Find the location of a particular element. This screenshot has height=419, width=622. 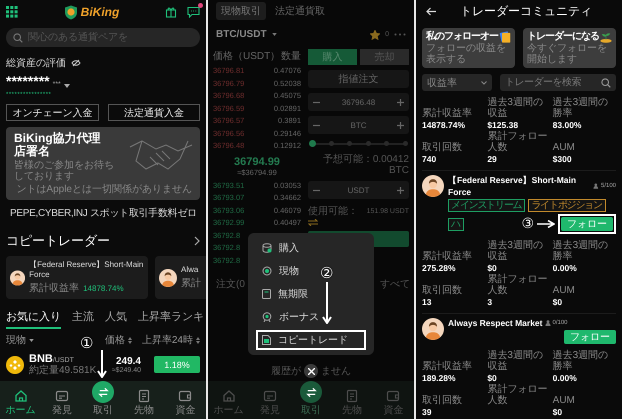

trade-type-tab: 現物取引 is located at coordinates (241, 11).